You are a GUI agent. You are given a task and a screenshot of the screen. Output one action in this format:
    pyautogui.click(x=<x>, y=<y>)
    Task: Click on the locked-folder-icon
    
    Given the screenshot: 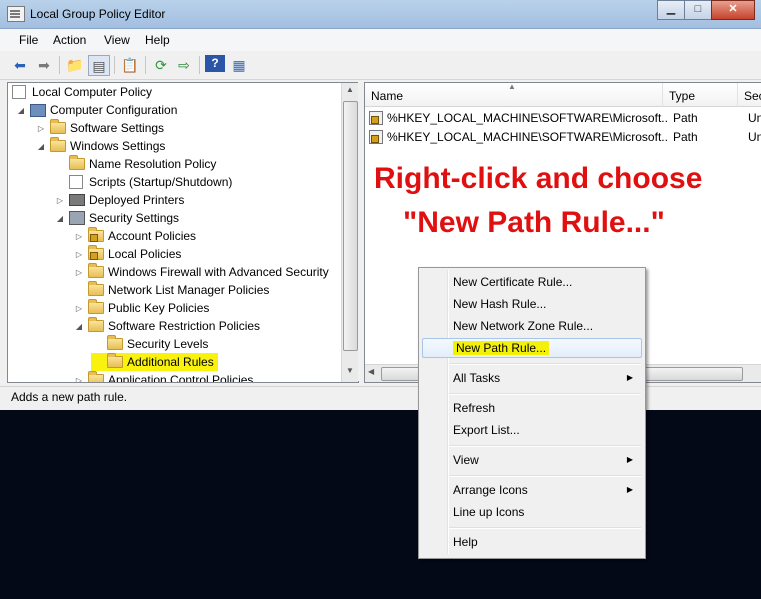 What is the action you would take?
    pyautogui.click(x=96, y=234)
    